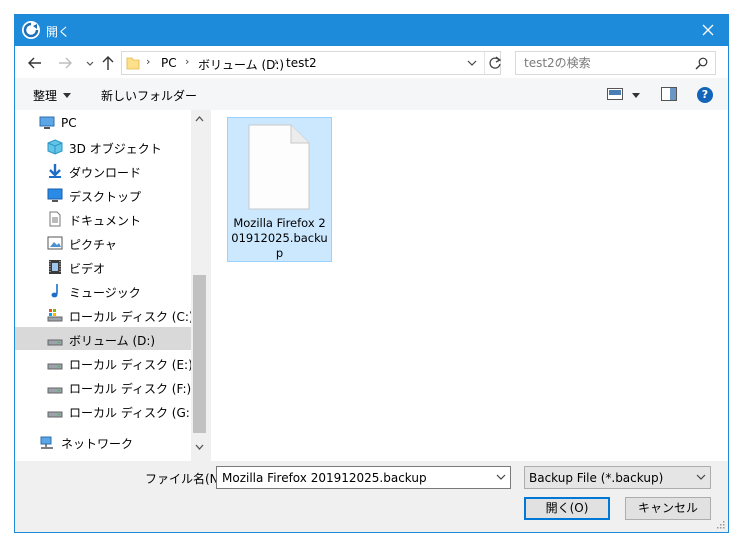 Image resolution: width=745 pixels, height=549 pixels. What do you see at coordinates (324, 478) in the screenshot?
I see `filename-value: Mozilla Firefox 201912025.backup` at bounding box center [324, 478].